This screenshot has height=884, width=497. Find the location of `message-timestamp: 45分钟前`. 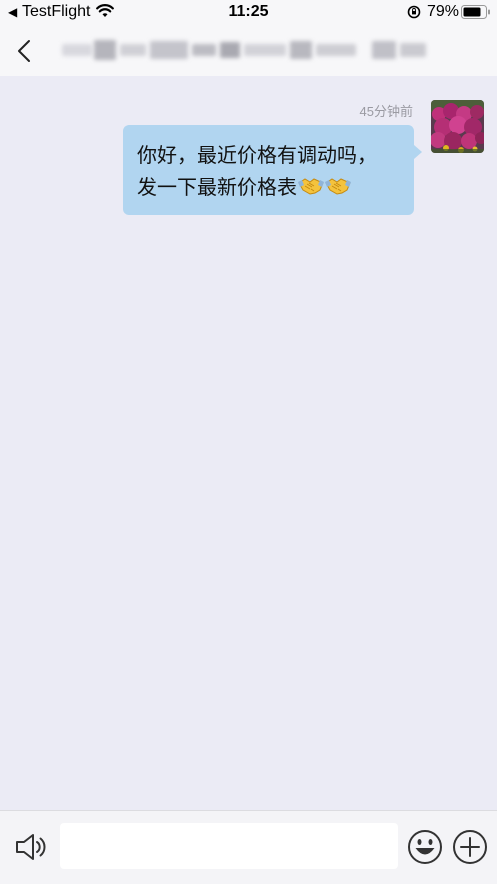

message-timestamp: 45分钟前 is located at coordinates (386, 111).